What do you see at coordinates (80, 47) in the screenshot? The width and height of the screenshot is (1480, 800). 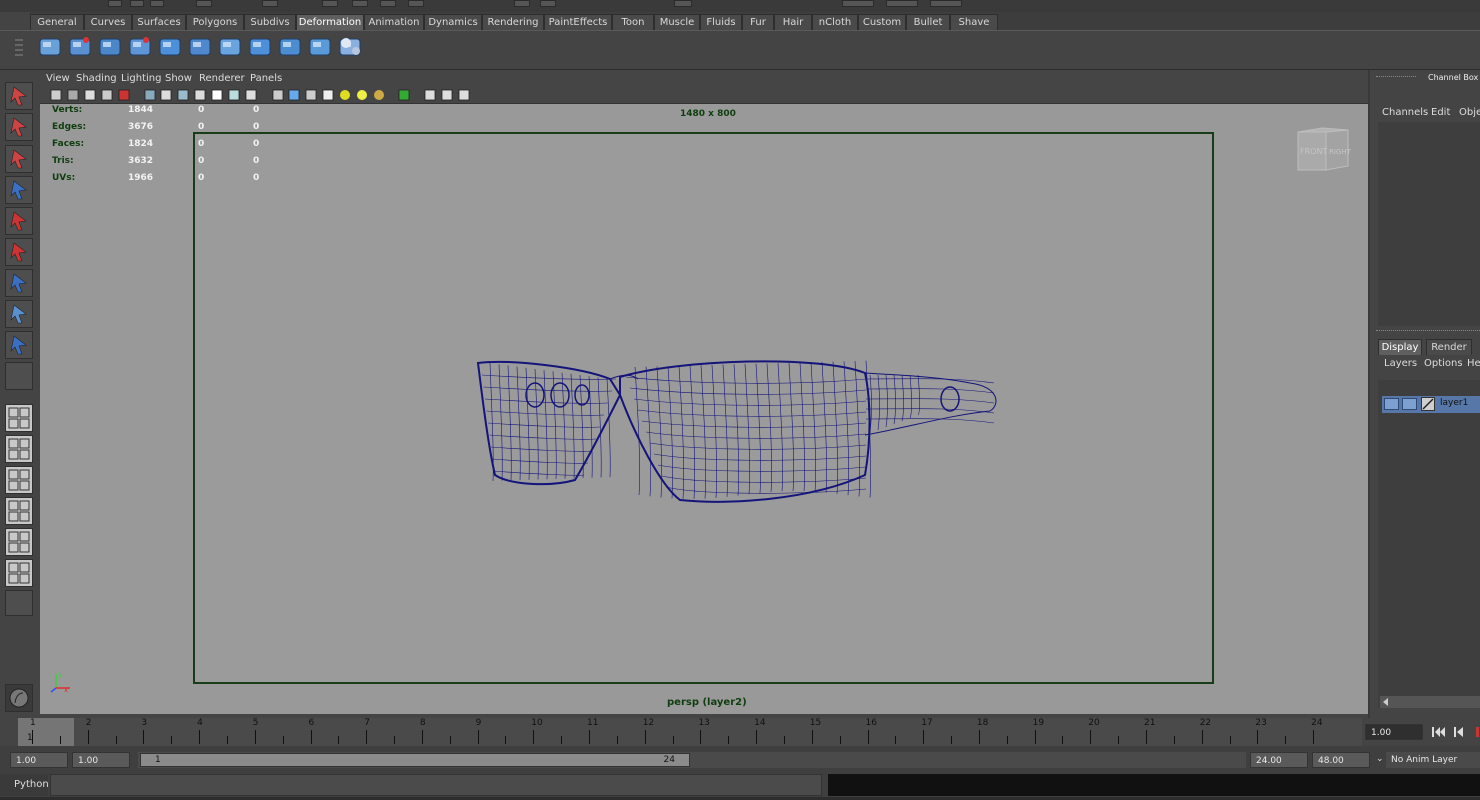 I see `cluster-cylinder-icon` at bounding box center [80, 47].